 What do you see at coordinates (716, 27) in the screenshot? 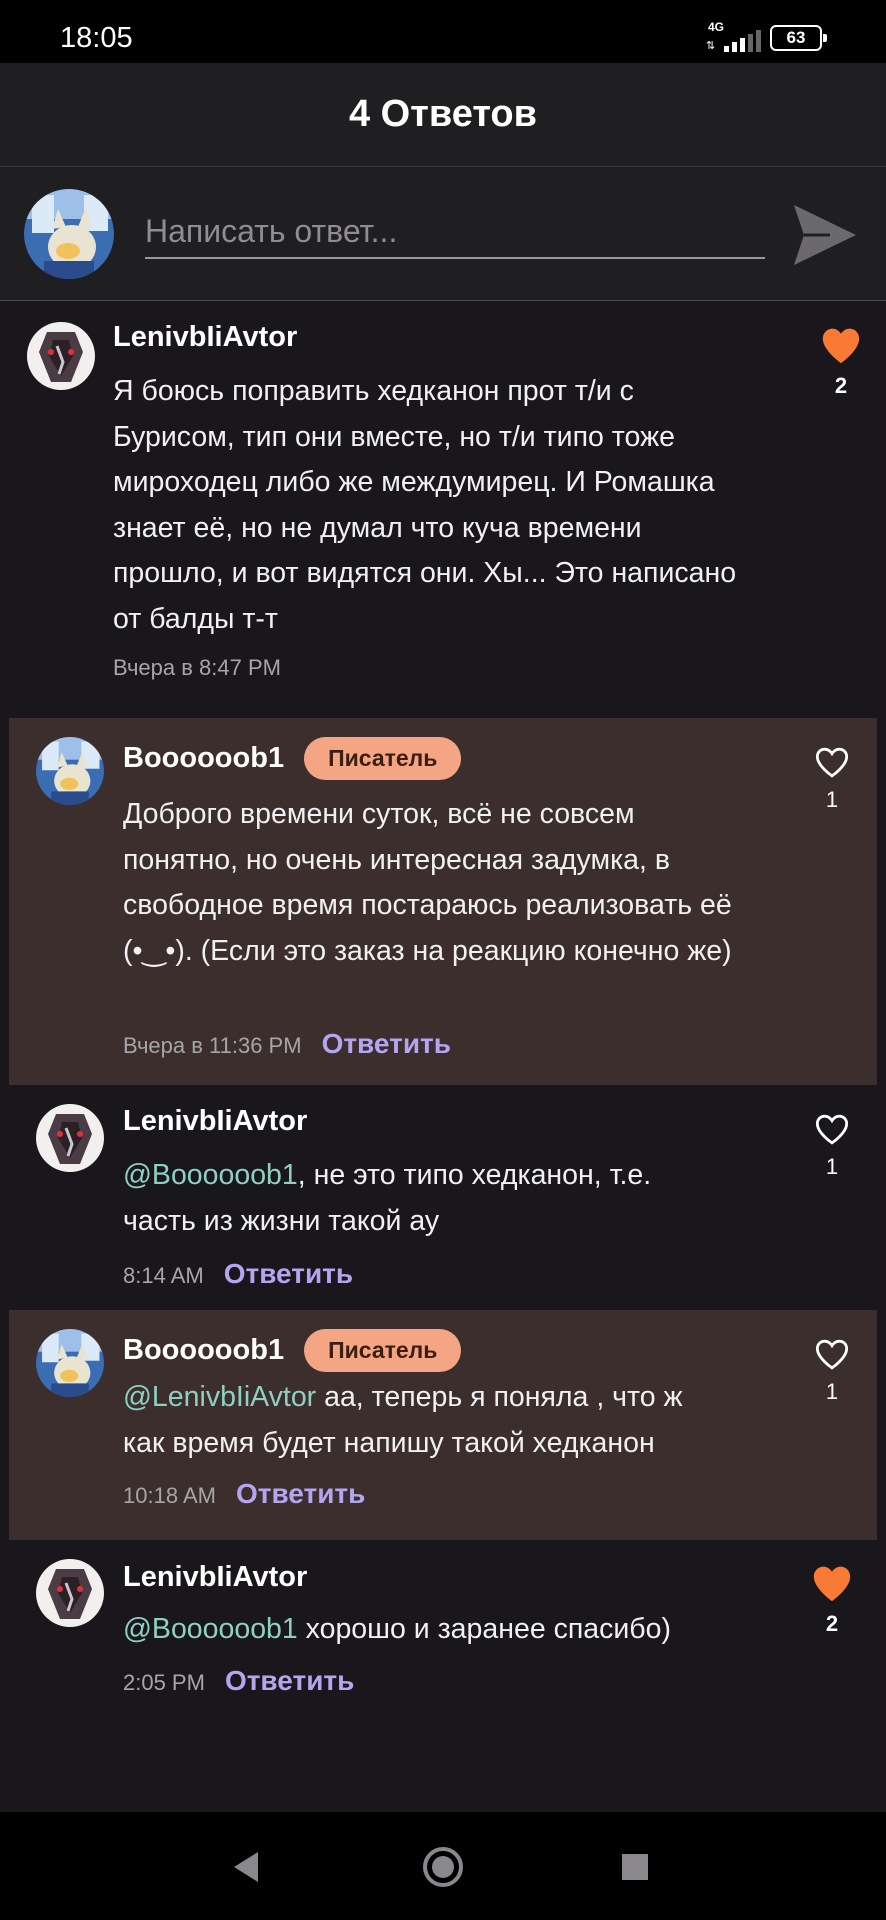
I see `network-type: 4G` at bounding box center [716, 27].